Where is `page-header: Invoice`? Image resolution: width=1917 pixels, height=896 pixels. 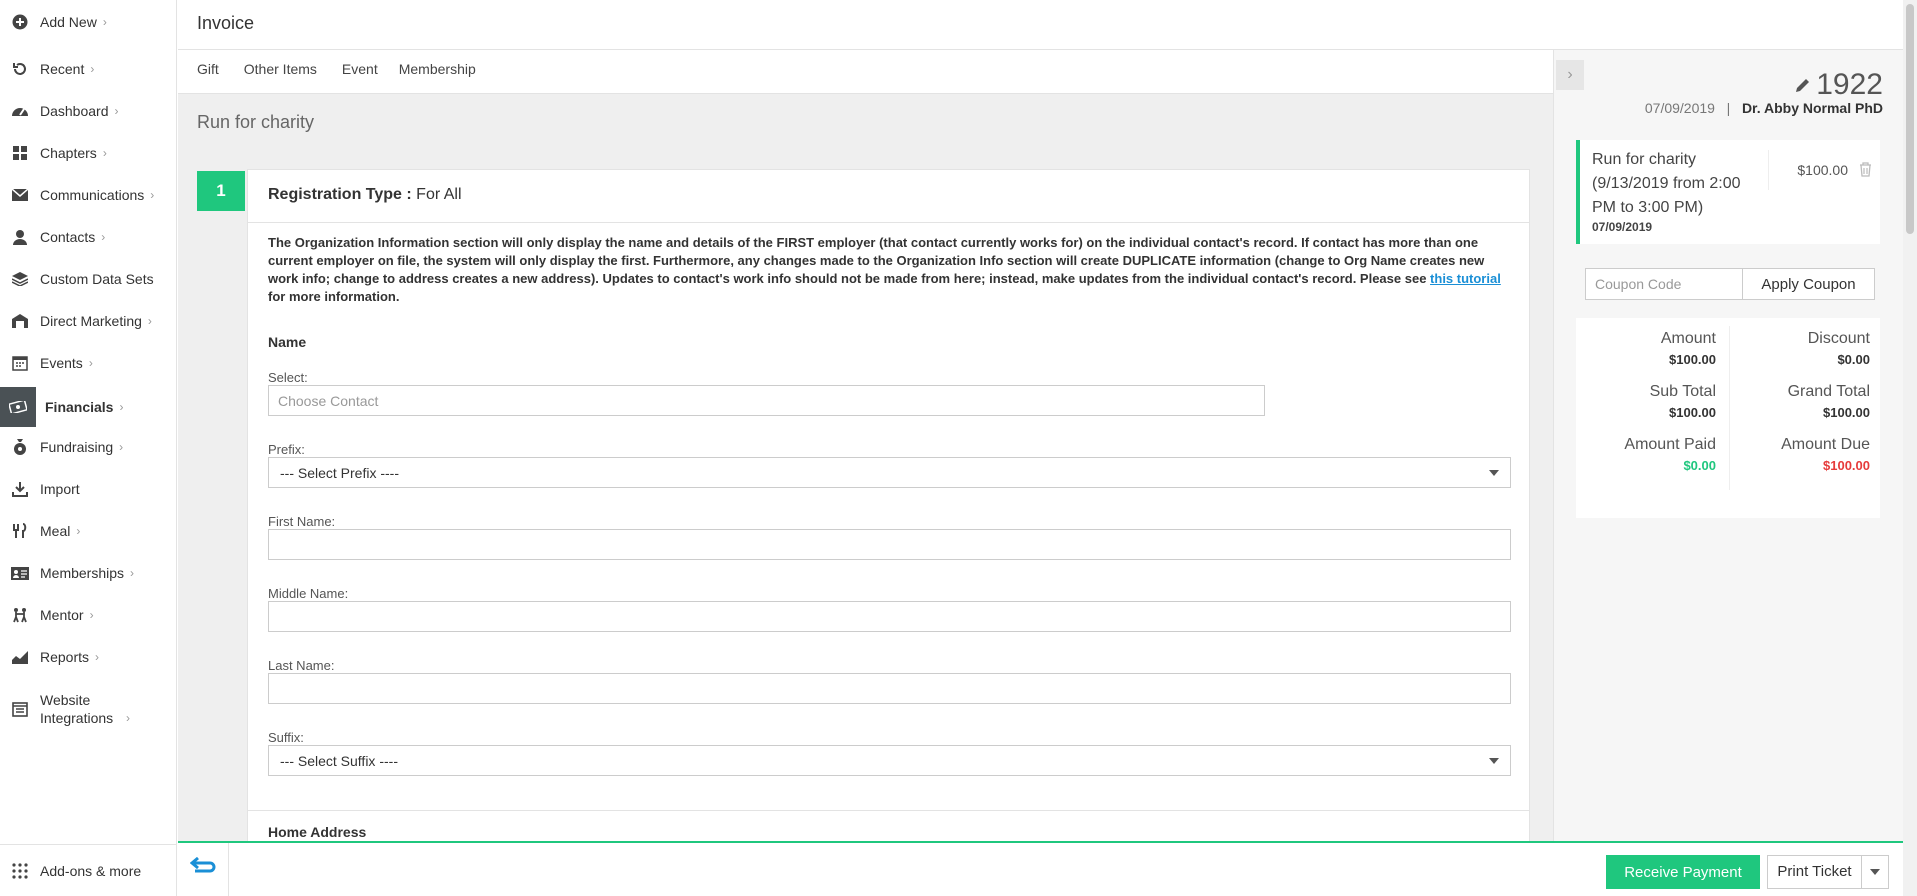
page-header: Invoice is located at coordinates (1047, 25).